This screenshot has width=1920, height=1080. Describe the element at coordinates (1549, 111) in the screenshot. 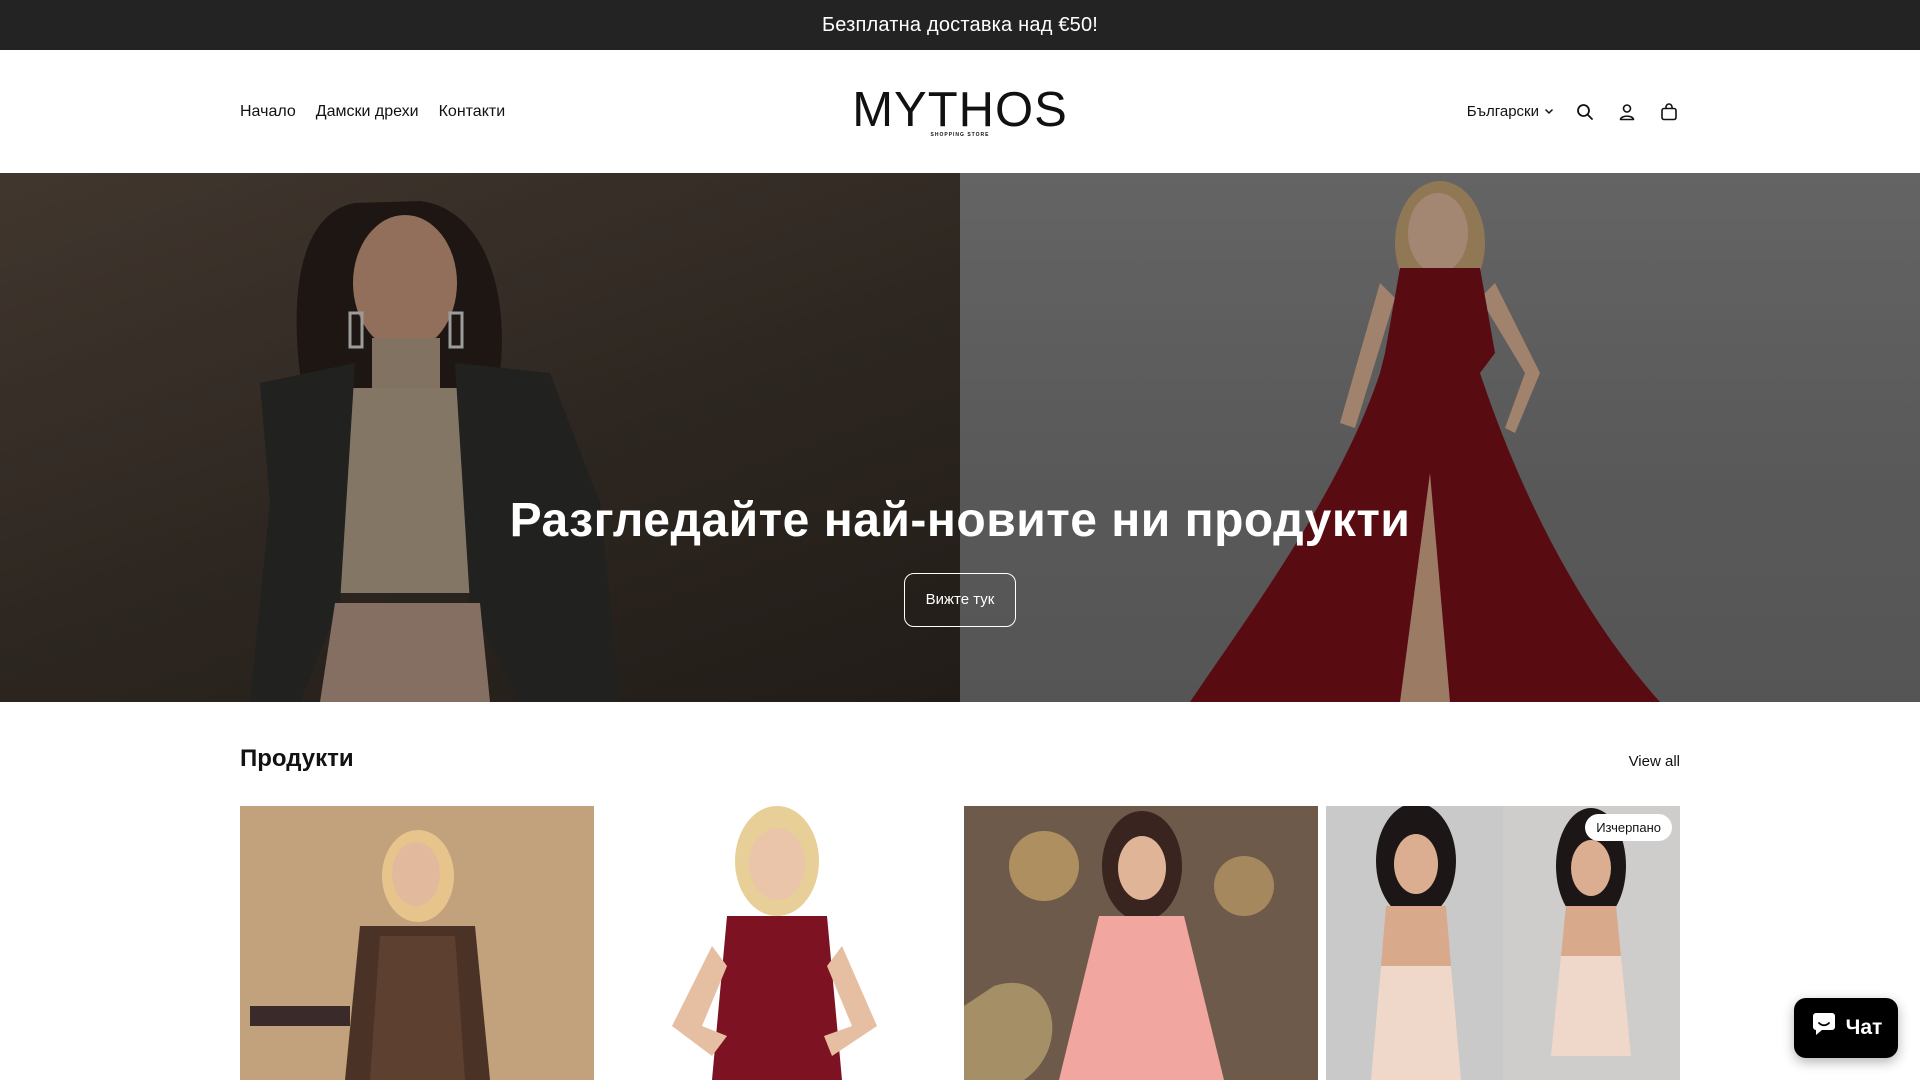

I see `chevron-down-icon` at that location.